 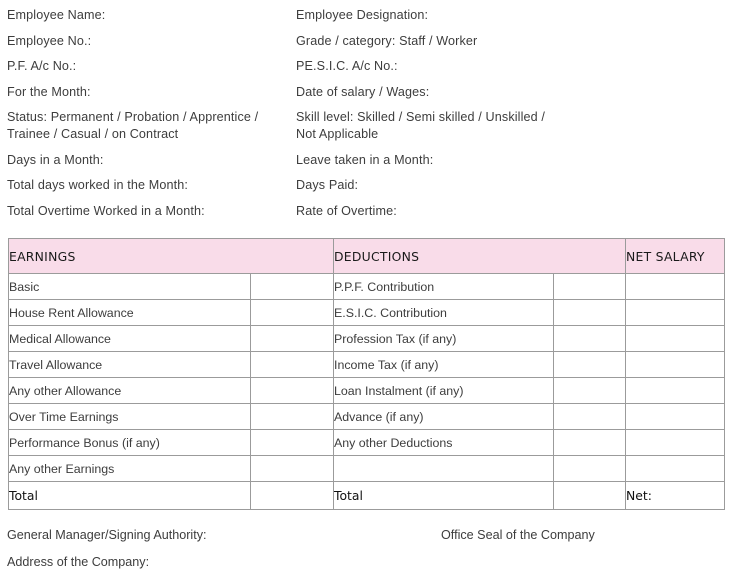 I want to click on label-rate-of-overtime: Rate of Overtime:, so click(x=346, y=210).